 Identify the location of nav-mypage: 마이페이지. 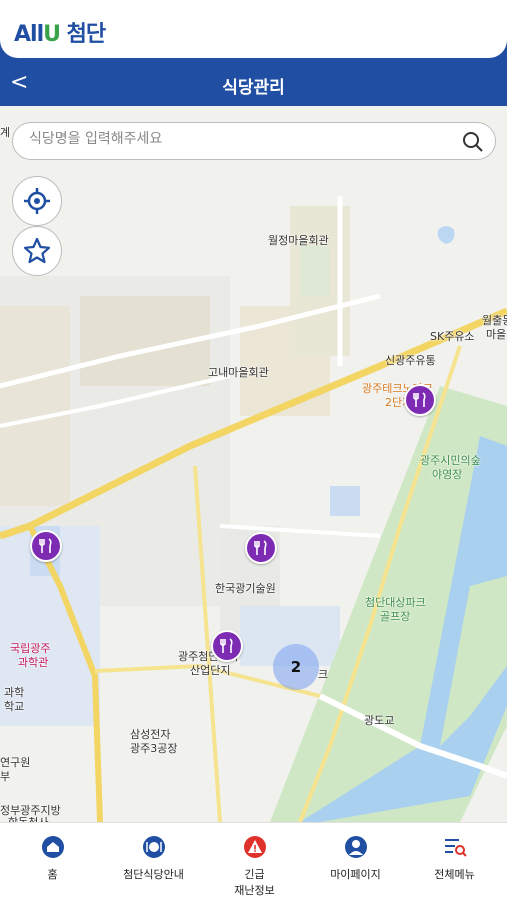
(355, 858).